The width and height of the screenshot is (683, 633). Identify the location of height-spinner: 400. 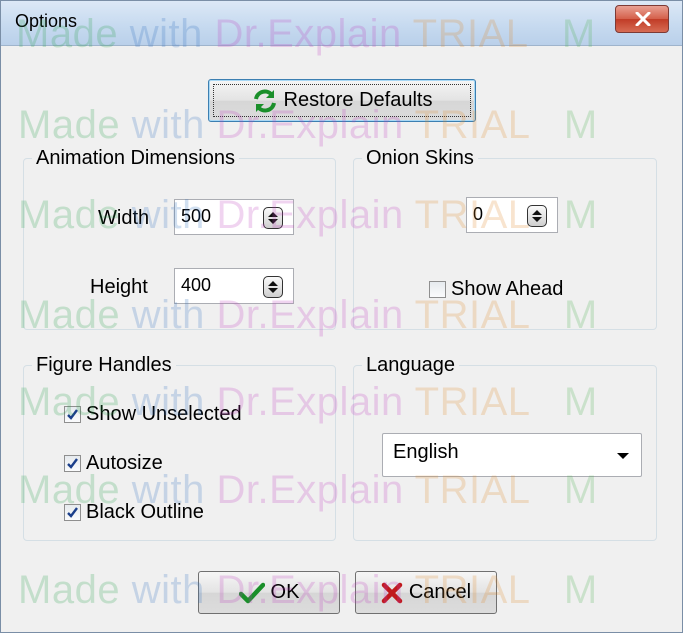
(234, 286).